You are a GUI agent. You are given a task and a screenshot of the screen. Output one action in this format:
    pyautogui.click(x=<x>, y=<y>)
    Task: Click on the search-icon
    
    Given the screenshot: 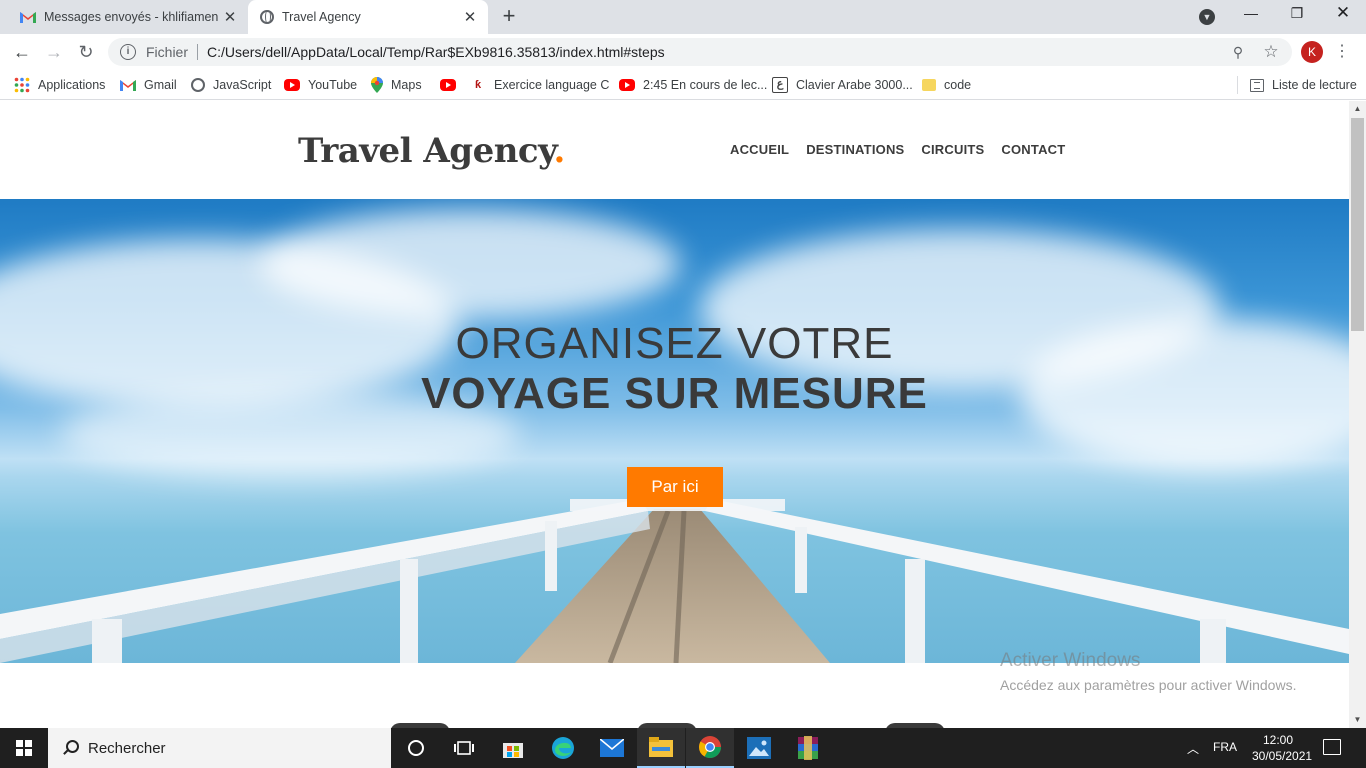 What is the action you would take?
    pyautogui.click(x=70, y=748)
    